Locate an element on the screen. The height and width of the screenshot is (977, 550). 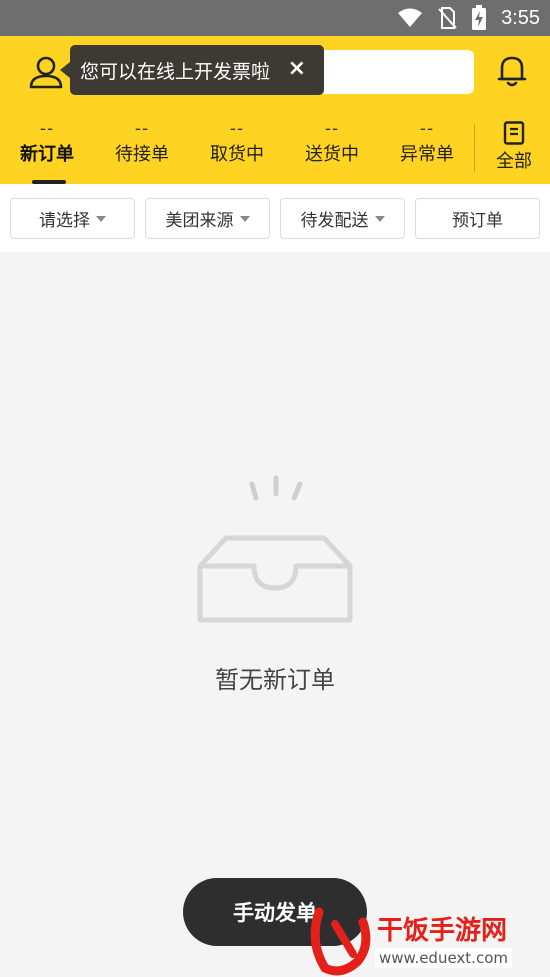
tab-label: 全部 is located at coordinates (514, 161).